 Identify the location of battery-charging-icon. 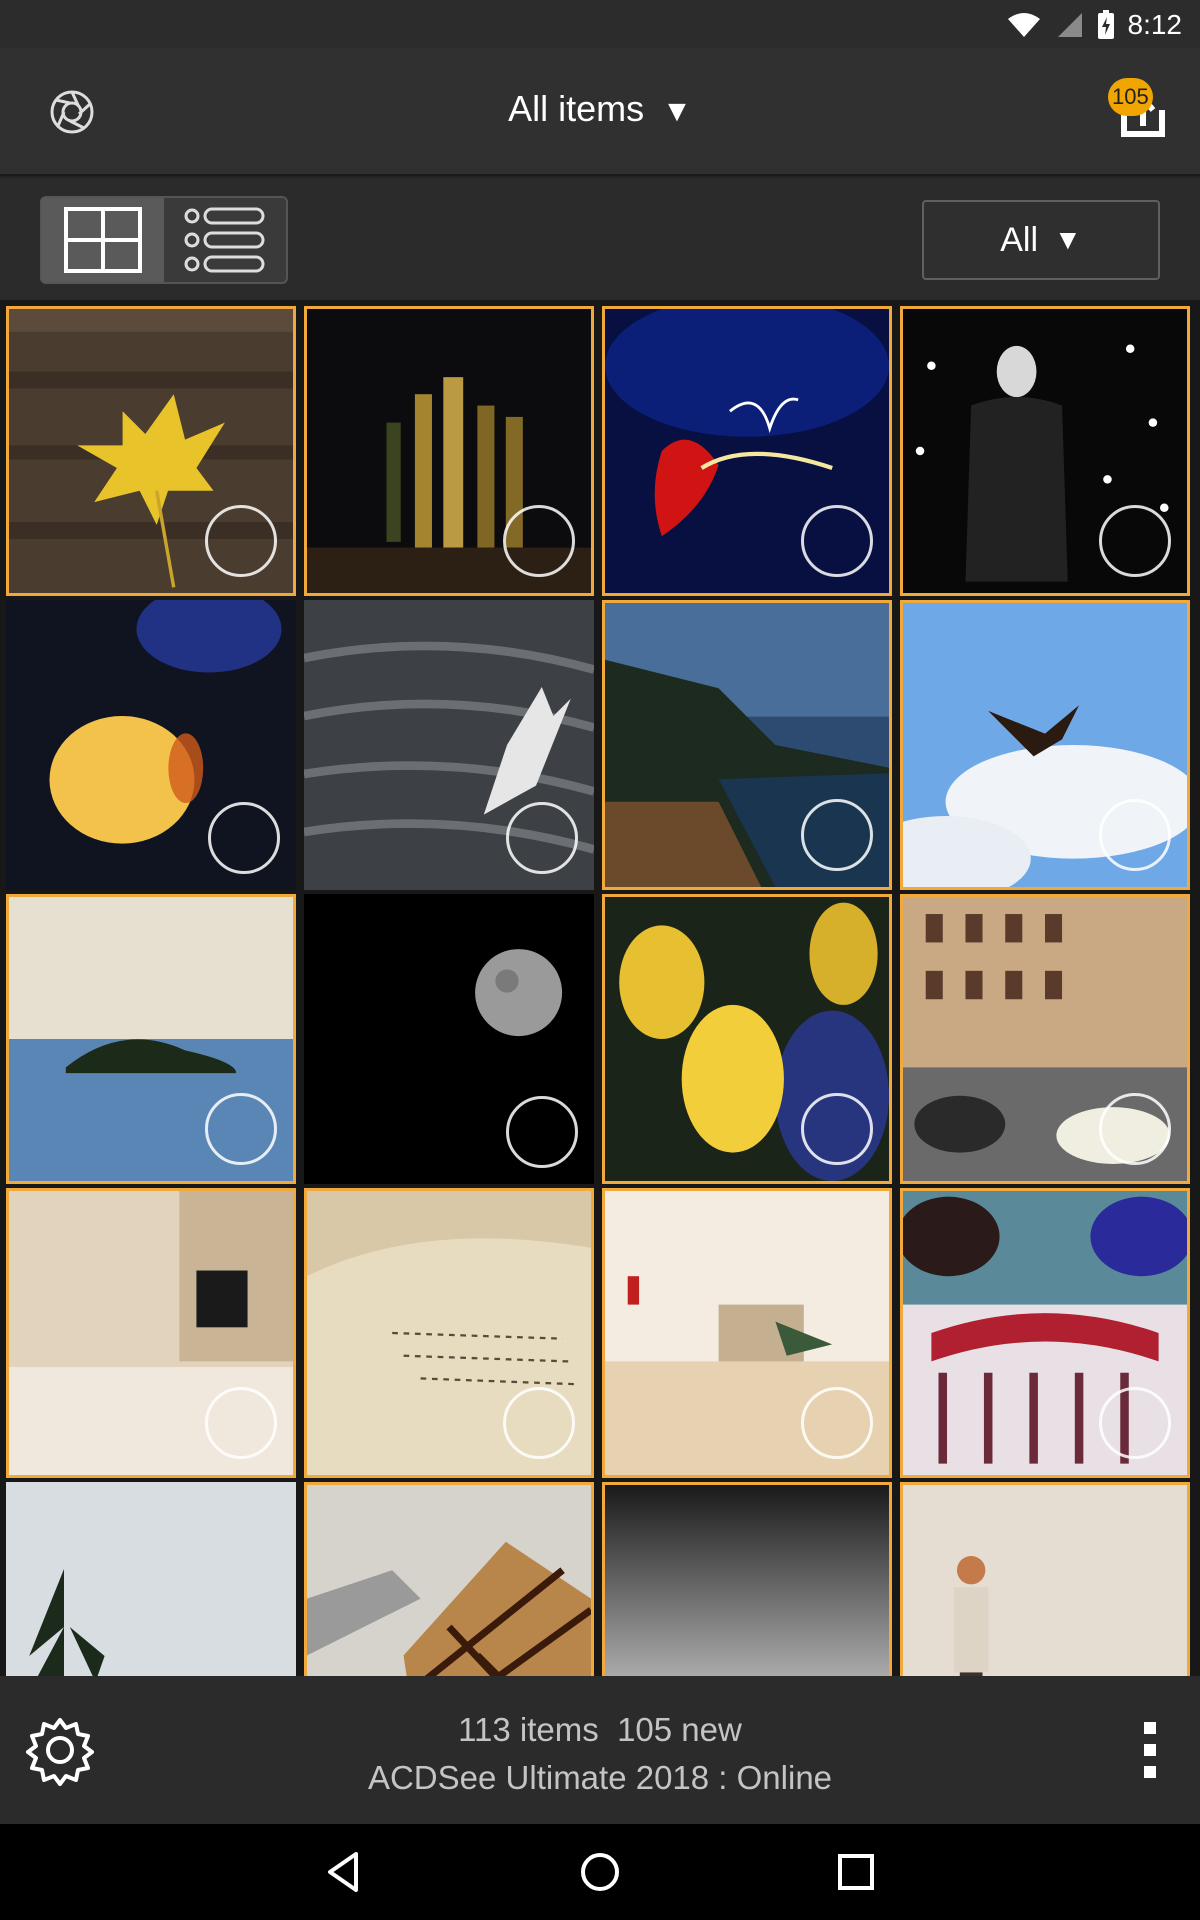
(1105, 24).